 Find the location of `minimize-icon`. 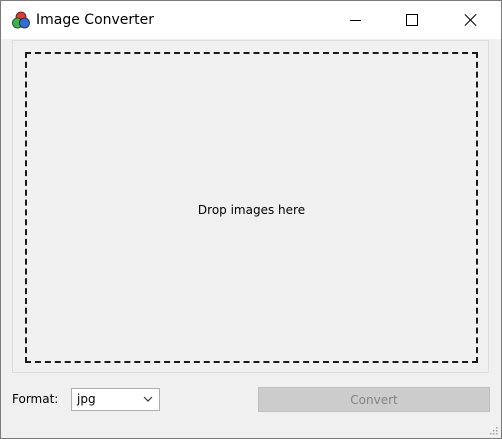

minimize-icon is located at coordinates (355, 20).